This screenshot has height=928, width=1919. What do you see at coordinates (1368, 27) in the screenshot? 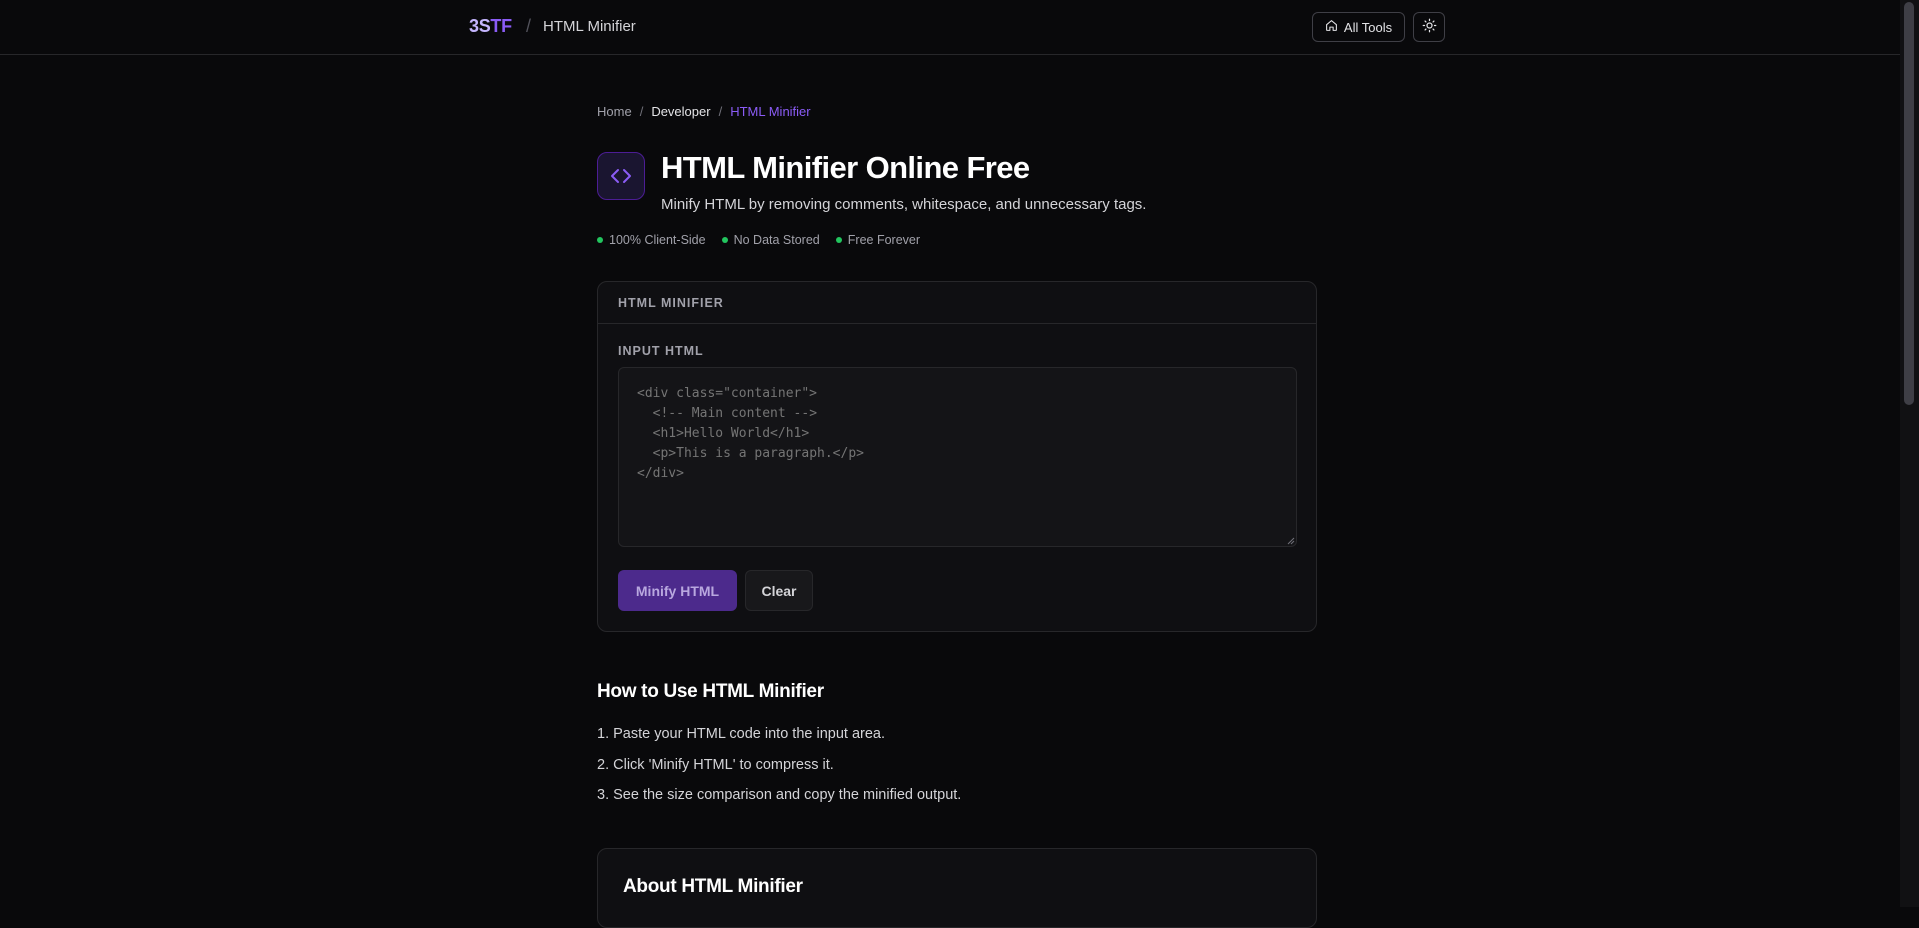
I see `all-tools-label: All Tools` at bounding box center [1368, 27].